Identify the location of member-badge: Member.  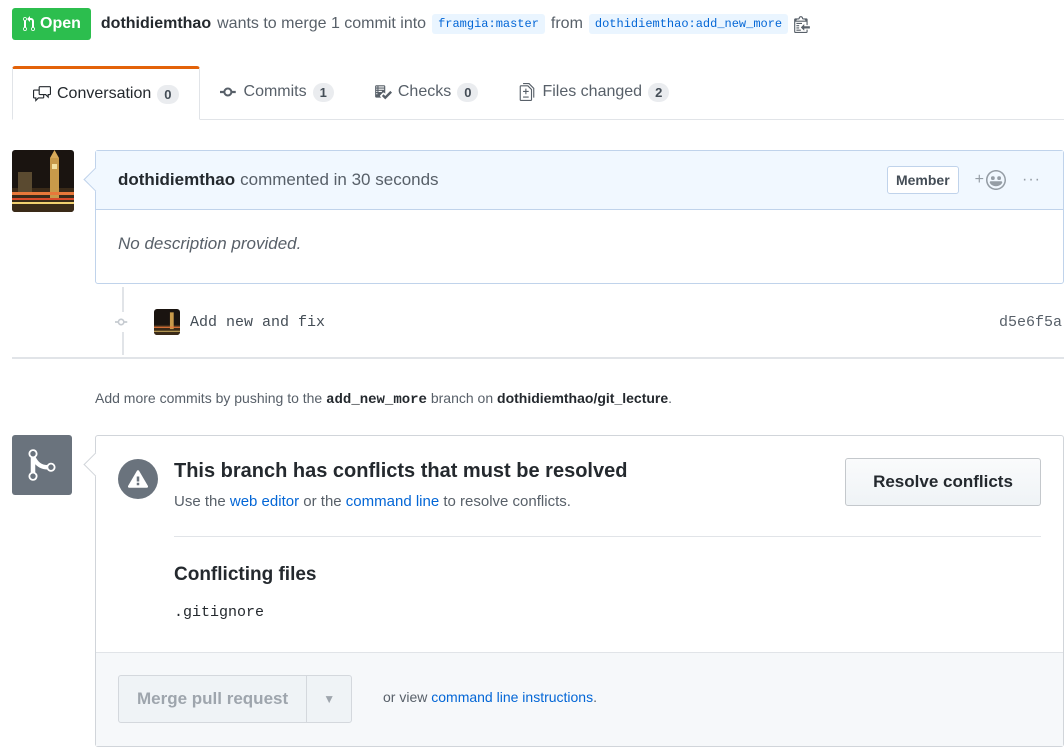
(922, 180).